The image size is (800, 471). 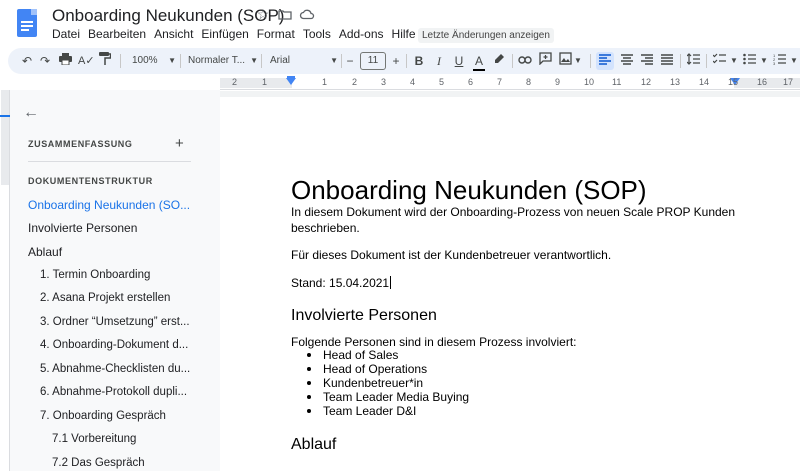 I want to click on align-center-icon, so click(x=627, y=61).